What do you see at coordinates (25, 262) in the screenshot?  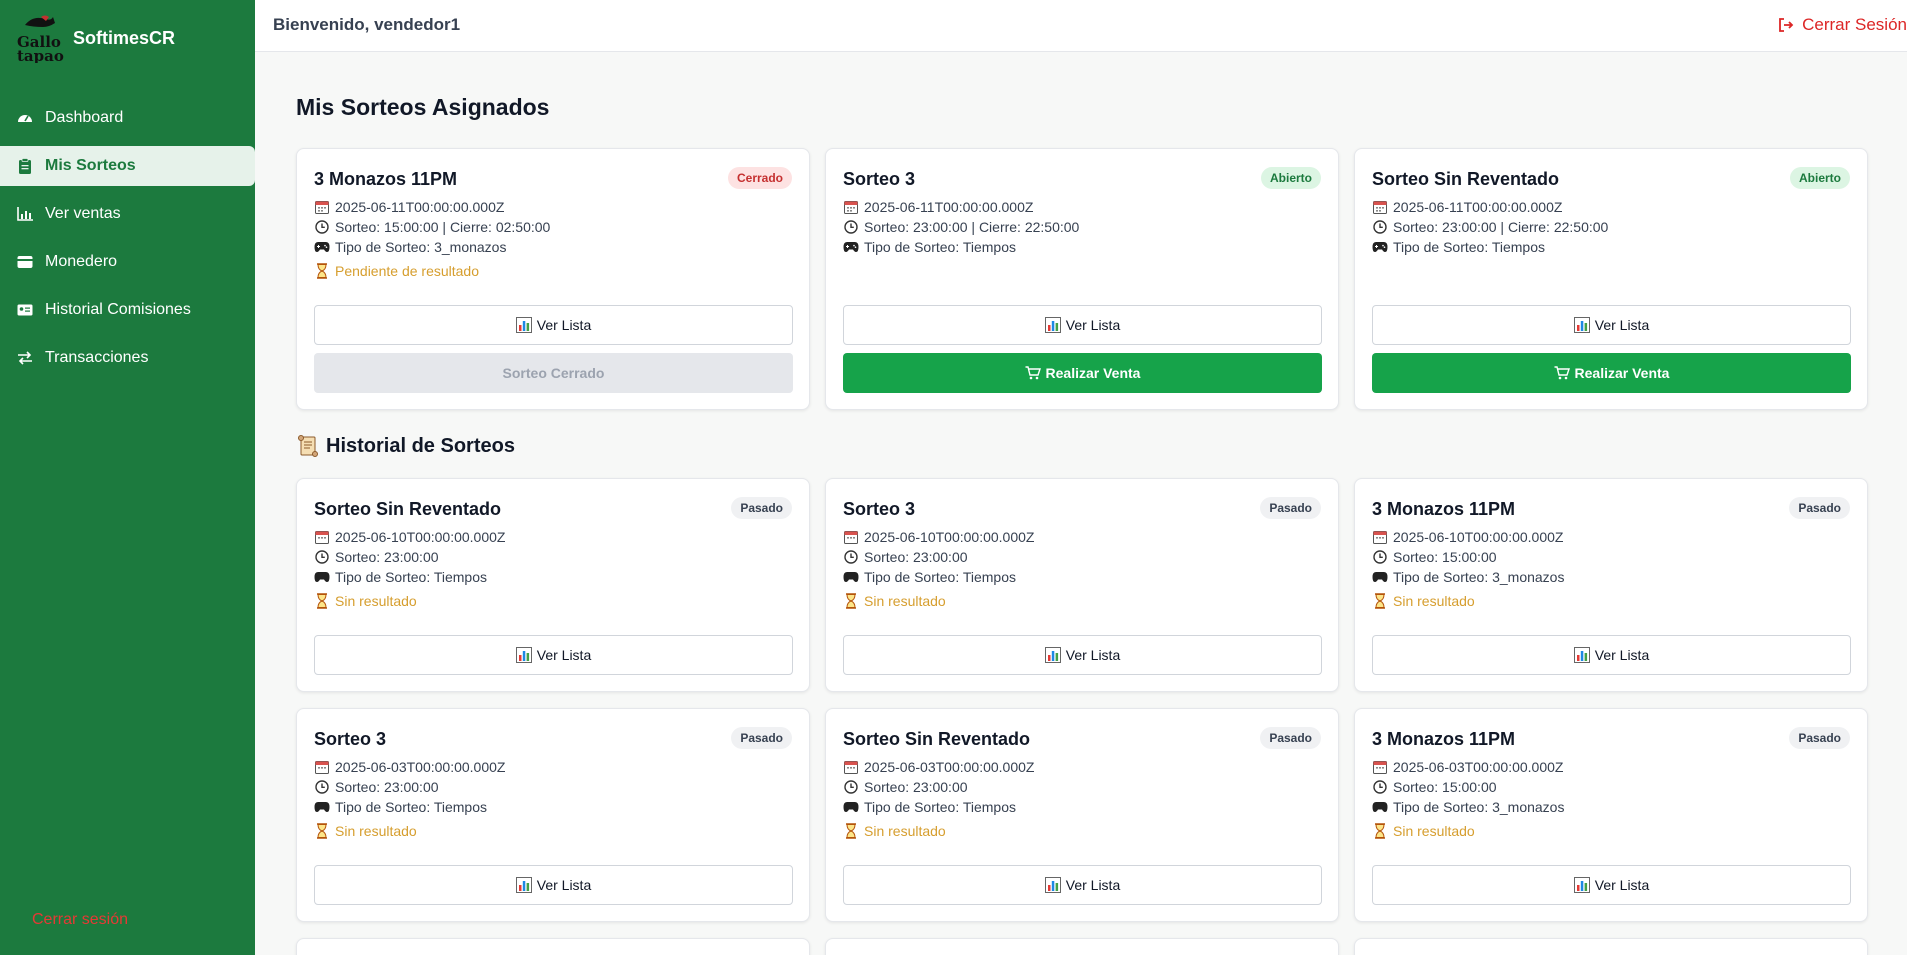 I see `wallet-icon` at bounding box center [25, 262].